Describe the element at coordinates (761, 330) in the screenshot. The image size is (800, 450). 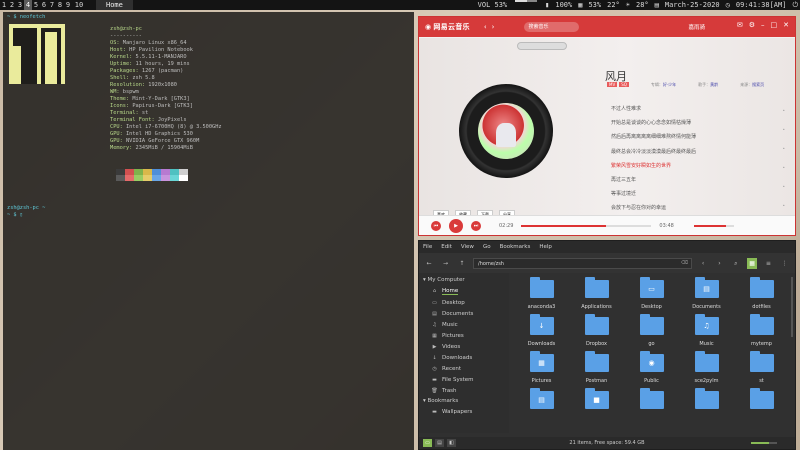
I see `folder-item: mytemp` at that location.